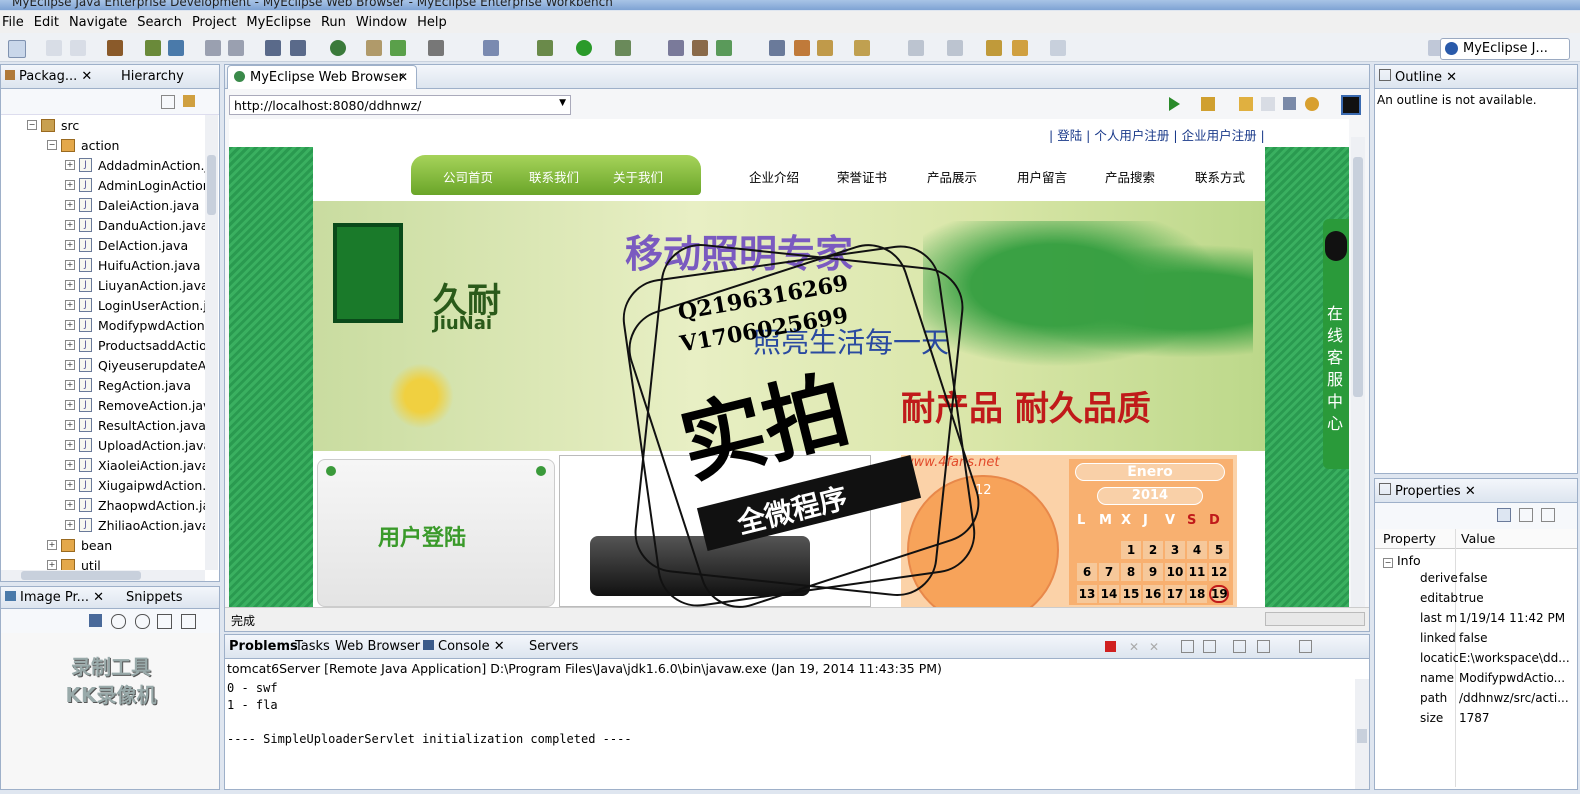 This screenshot has height=794, width=1580. I want to click on calendar-day: 2, so click(1153, 550).